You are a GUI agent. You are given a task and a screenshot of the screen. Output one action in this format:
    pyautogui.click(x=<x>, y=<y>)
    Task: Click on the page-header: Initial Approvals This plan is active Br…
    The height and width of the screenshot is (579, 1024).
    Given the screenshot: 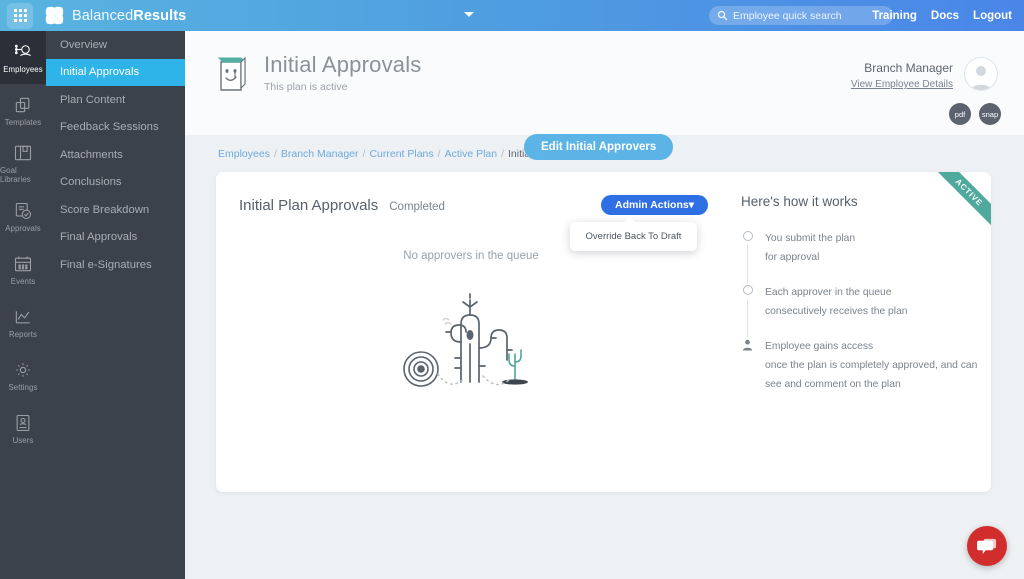 What is the action you would take?
    pyautogui.click(x=604, y=83)
    